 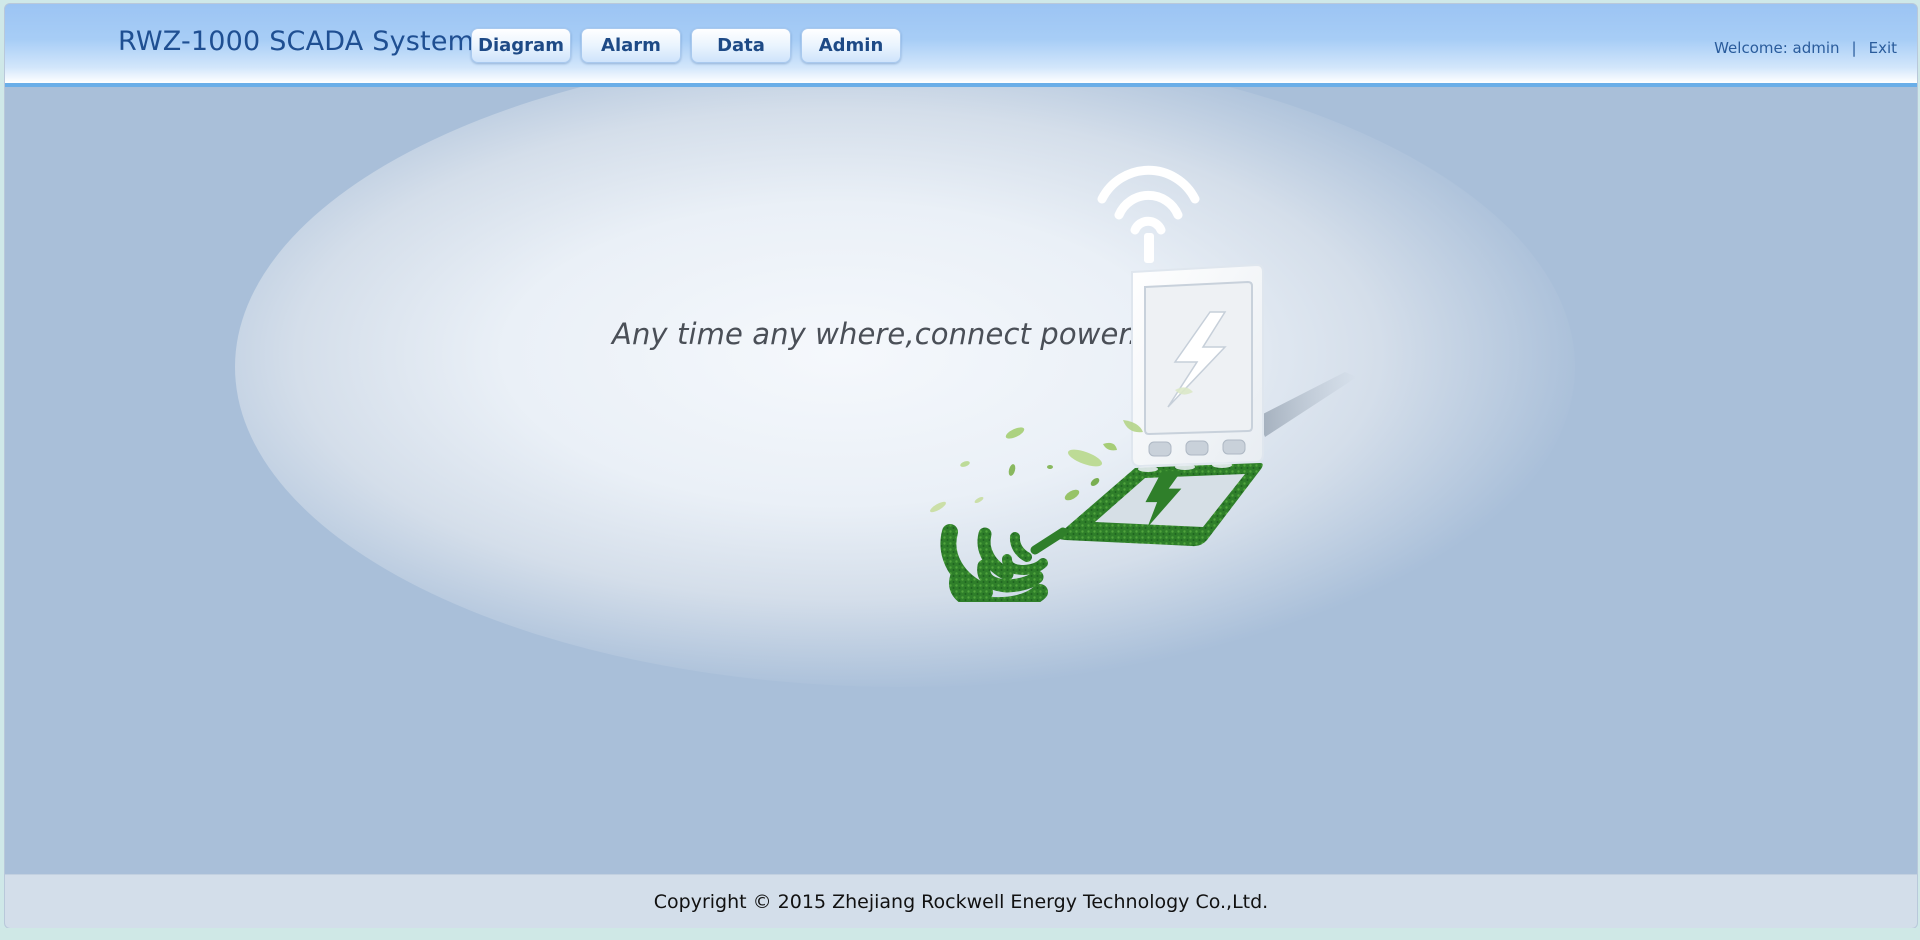 I want to click on main-nav: Diagram Alarm Data Admin, so click(x=686, y=45).